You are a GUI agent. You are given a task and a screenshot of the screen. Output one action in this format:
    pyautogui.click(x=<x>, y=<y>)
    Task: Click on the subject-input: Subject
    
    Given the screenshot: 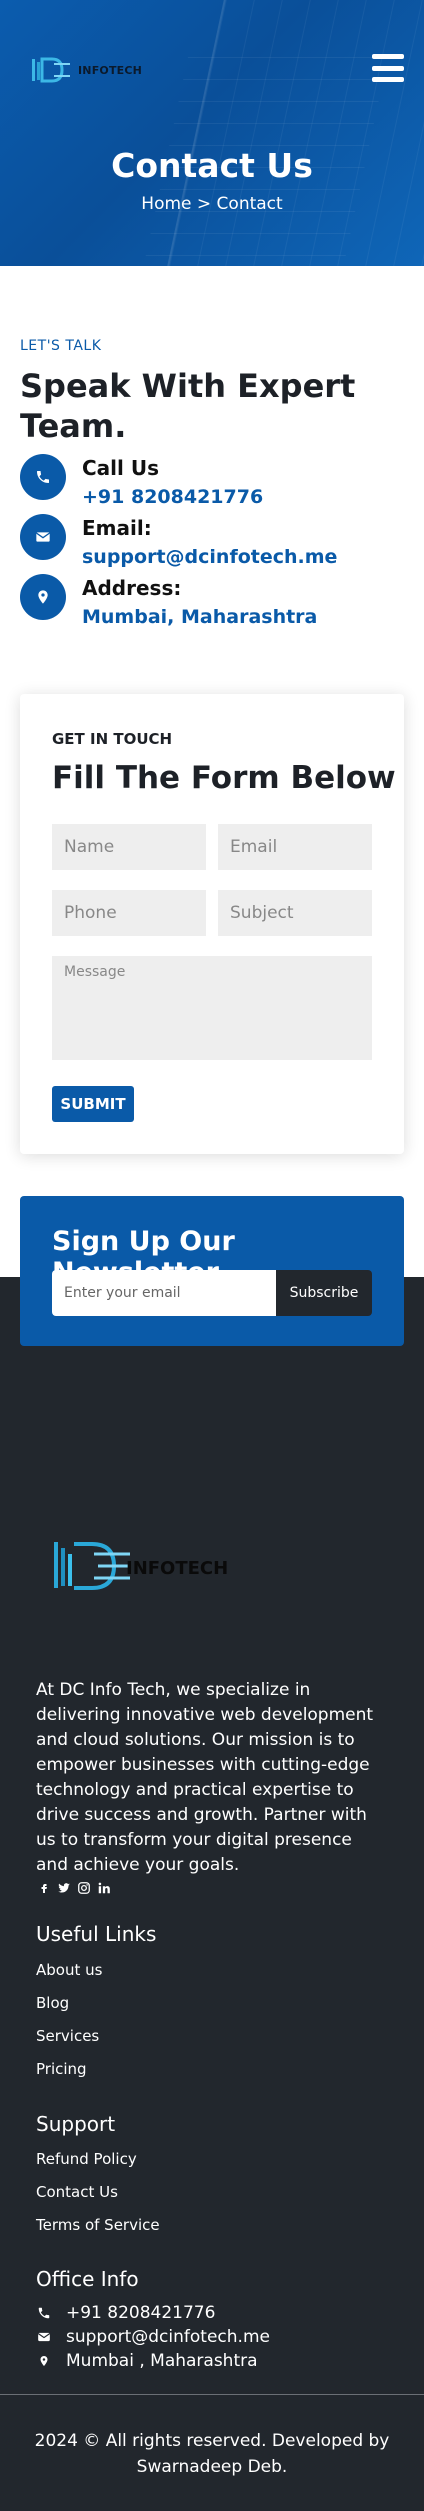 What is the action you would take?
    pyautogui.click(x=295, y=913)
    